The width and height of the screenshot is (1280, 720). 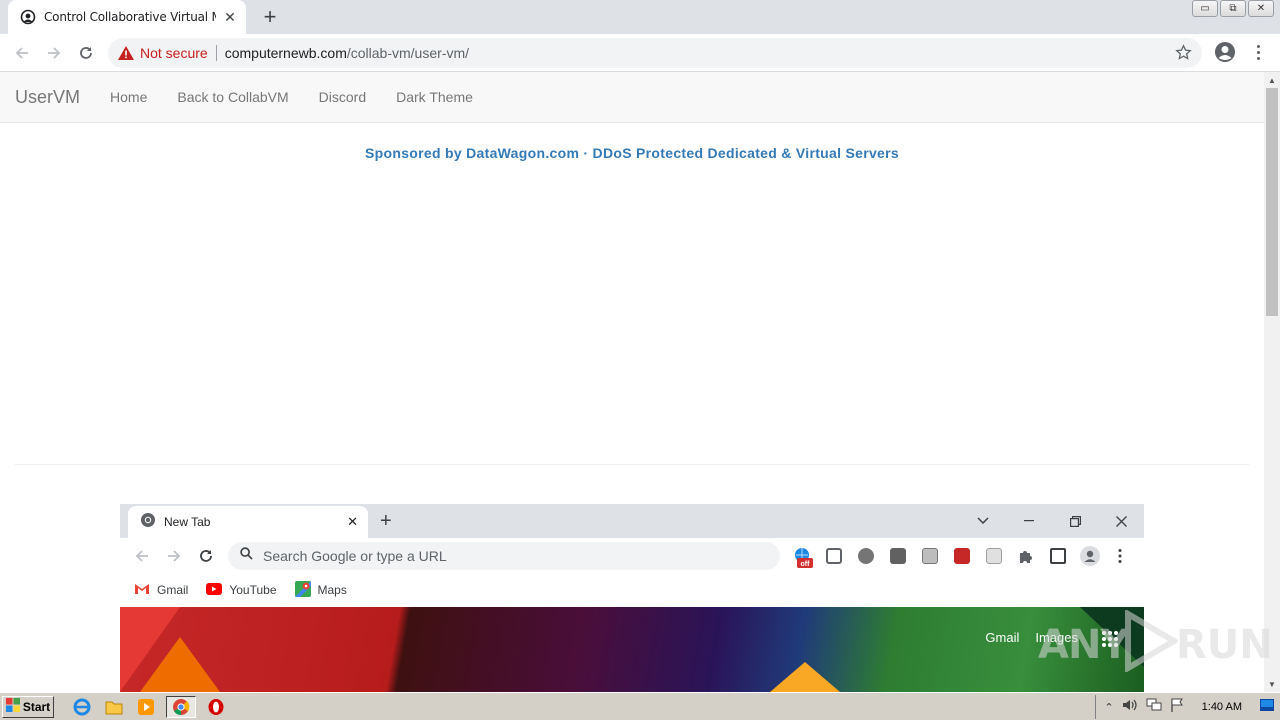 I want to click on vm-ext-image-icon, so click(x=994, y=556).